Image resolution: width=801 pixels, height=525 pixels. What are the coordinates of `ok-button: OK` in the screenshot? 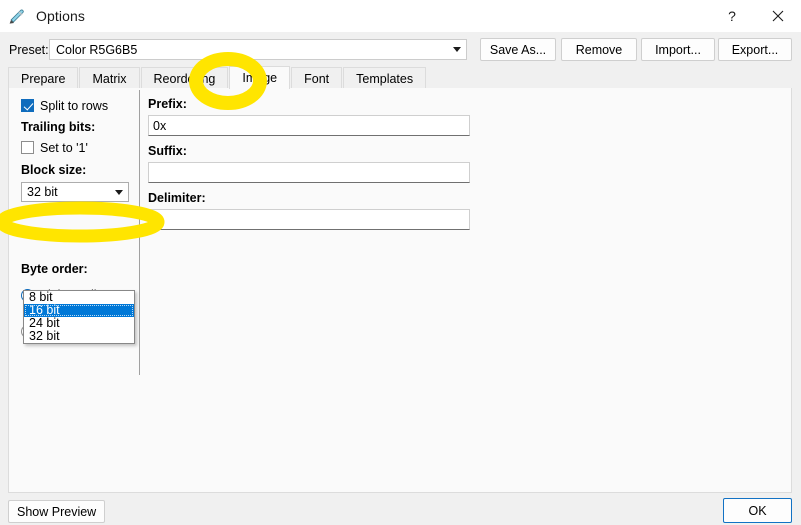 It's located at (757, 510).